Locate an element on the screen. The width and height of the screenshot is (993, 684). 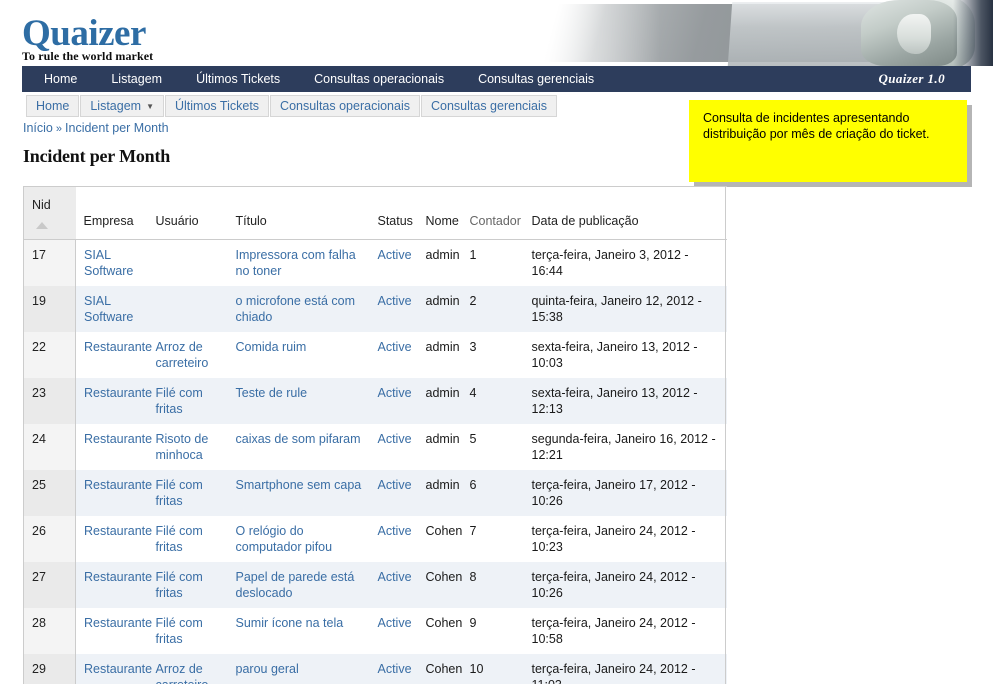
cell-titulo: parou geral is located at coordinates (298, 669).